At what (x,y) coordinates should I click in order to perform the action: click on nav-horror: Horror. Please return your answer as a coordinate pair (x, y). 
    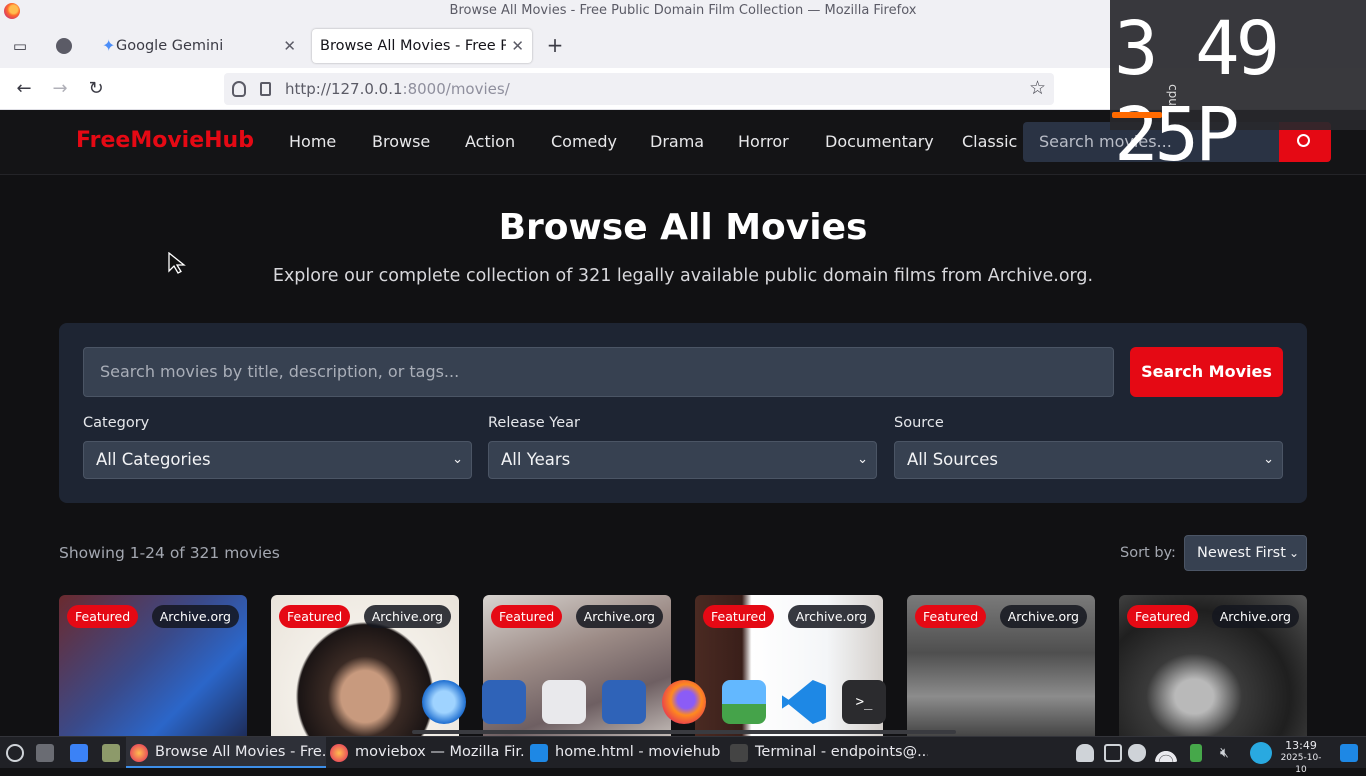
    Looking at the image, I should click on (763, 141).